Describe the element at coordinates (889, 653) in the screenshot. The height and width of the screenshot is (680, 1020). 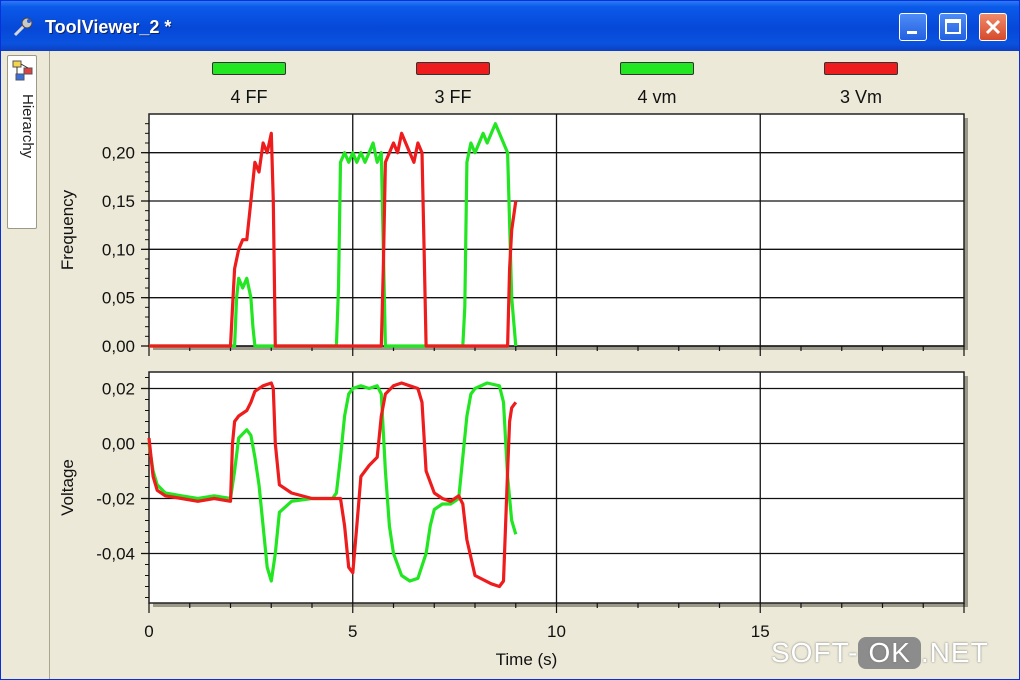
I see `watermark-box: OK` at that location.